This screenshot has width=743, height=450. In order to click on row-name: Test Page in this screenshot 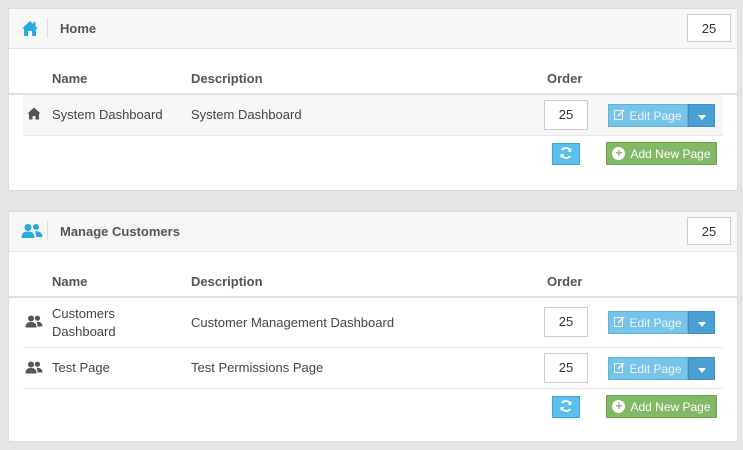, I will do `click(81, 367)`.